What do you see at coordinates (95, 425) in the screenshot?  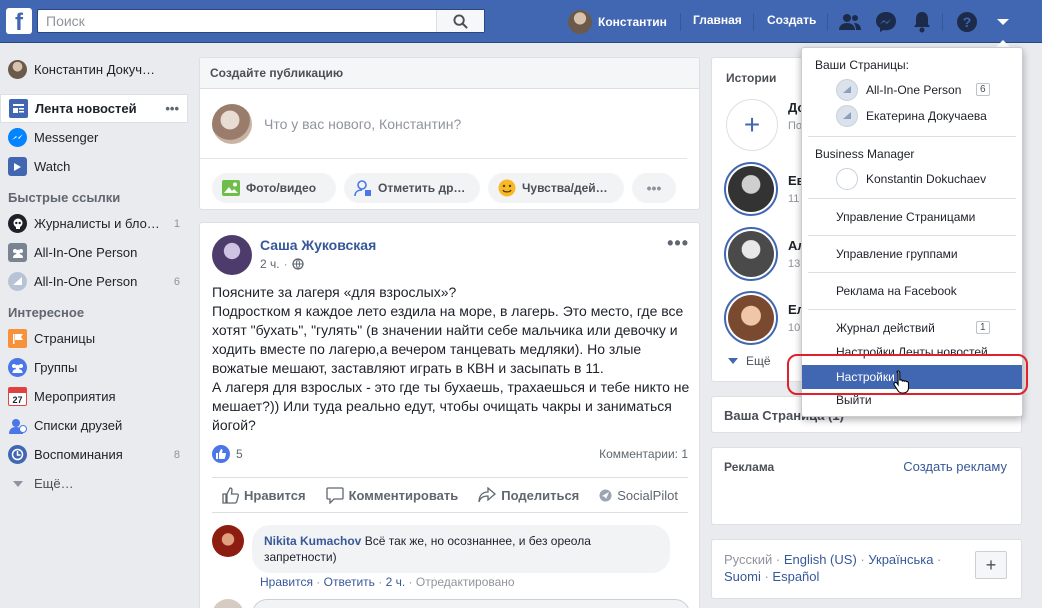 I see `sidebar-item-friend-lists: Списки друзей` at bounding box center [95, 425].